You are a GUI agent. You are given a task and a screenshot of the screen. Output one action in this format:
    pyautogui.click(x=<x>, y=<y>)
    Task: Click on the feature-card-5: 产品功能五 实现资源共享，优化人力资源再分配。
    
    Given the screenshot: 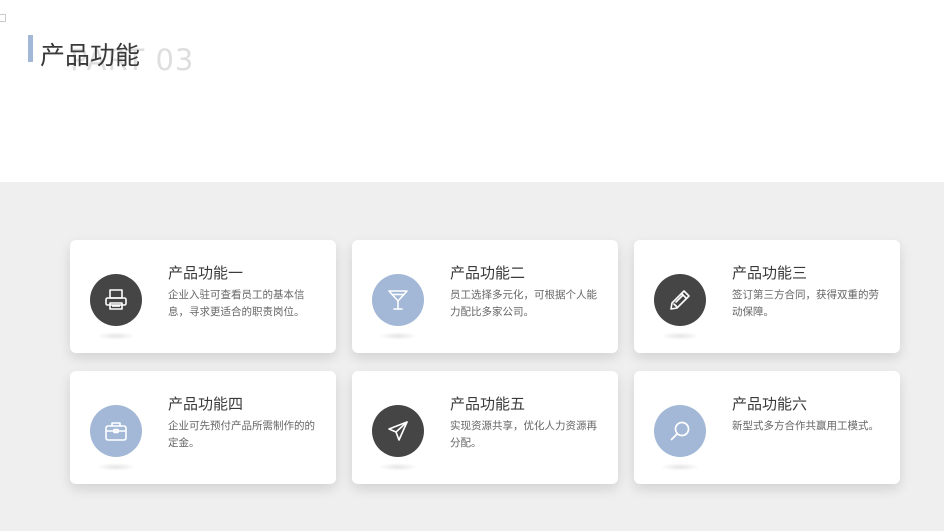 What is the action you would take?
    pyautogui.click(x=485, y=427)
    